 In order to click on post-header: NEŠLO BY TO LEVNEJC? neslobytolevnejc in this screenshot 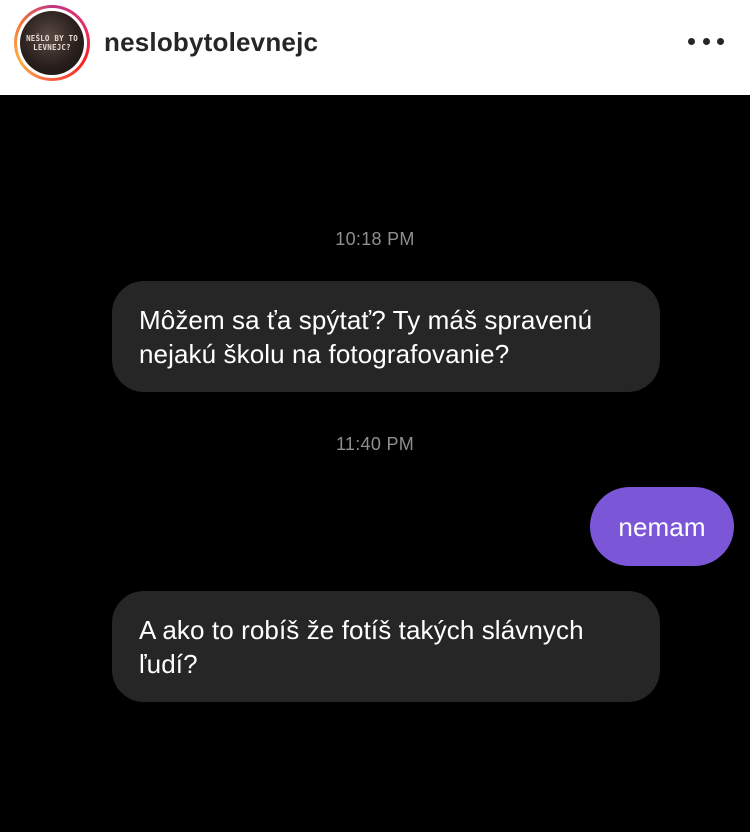, I will do `click(375, 47)`.